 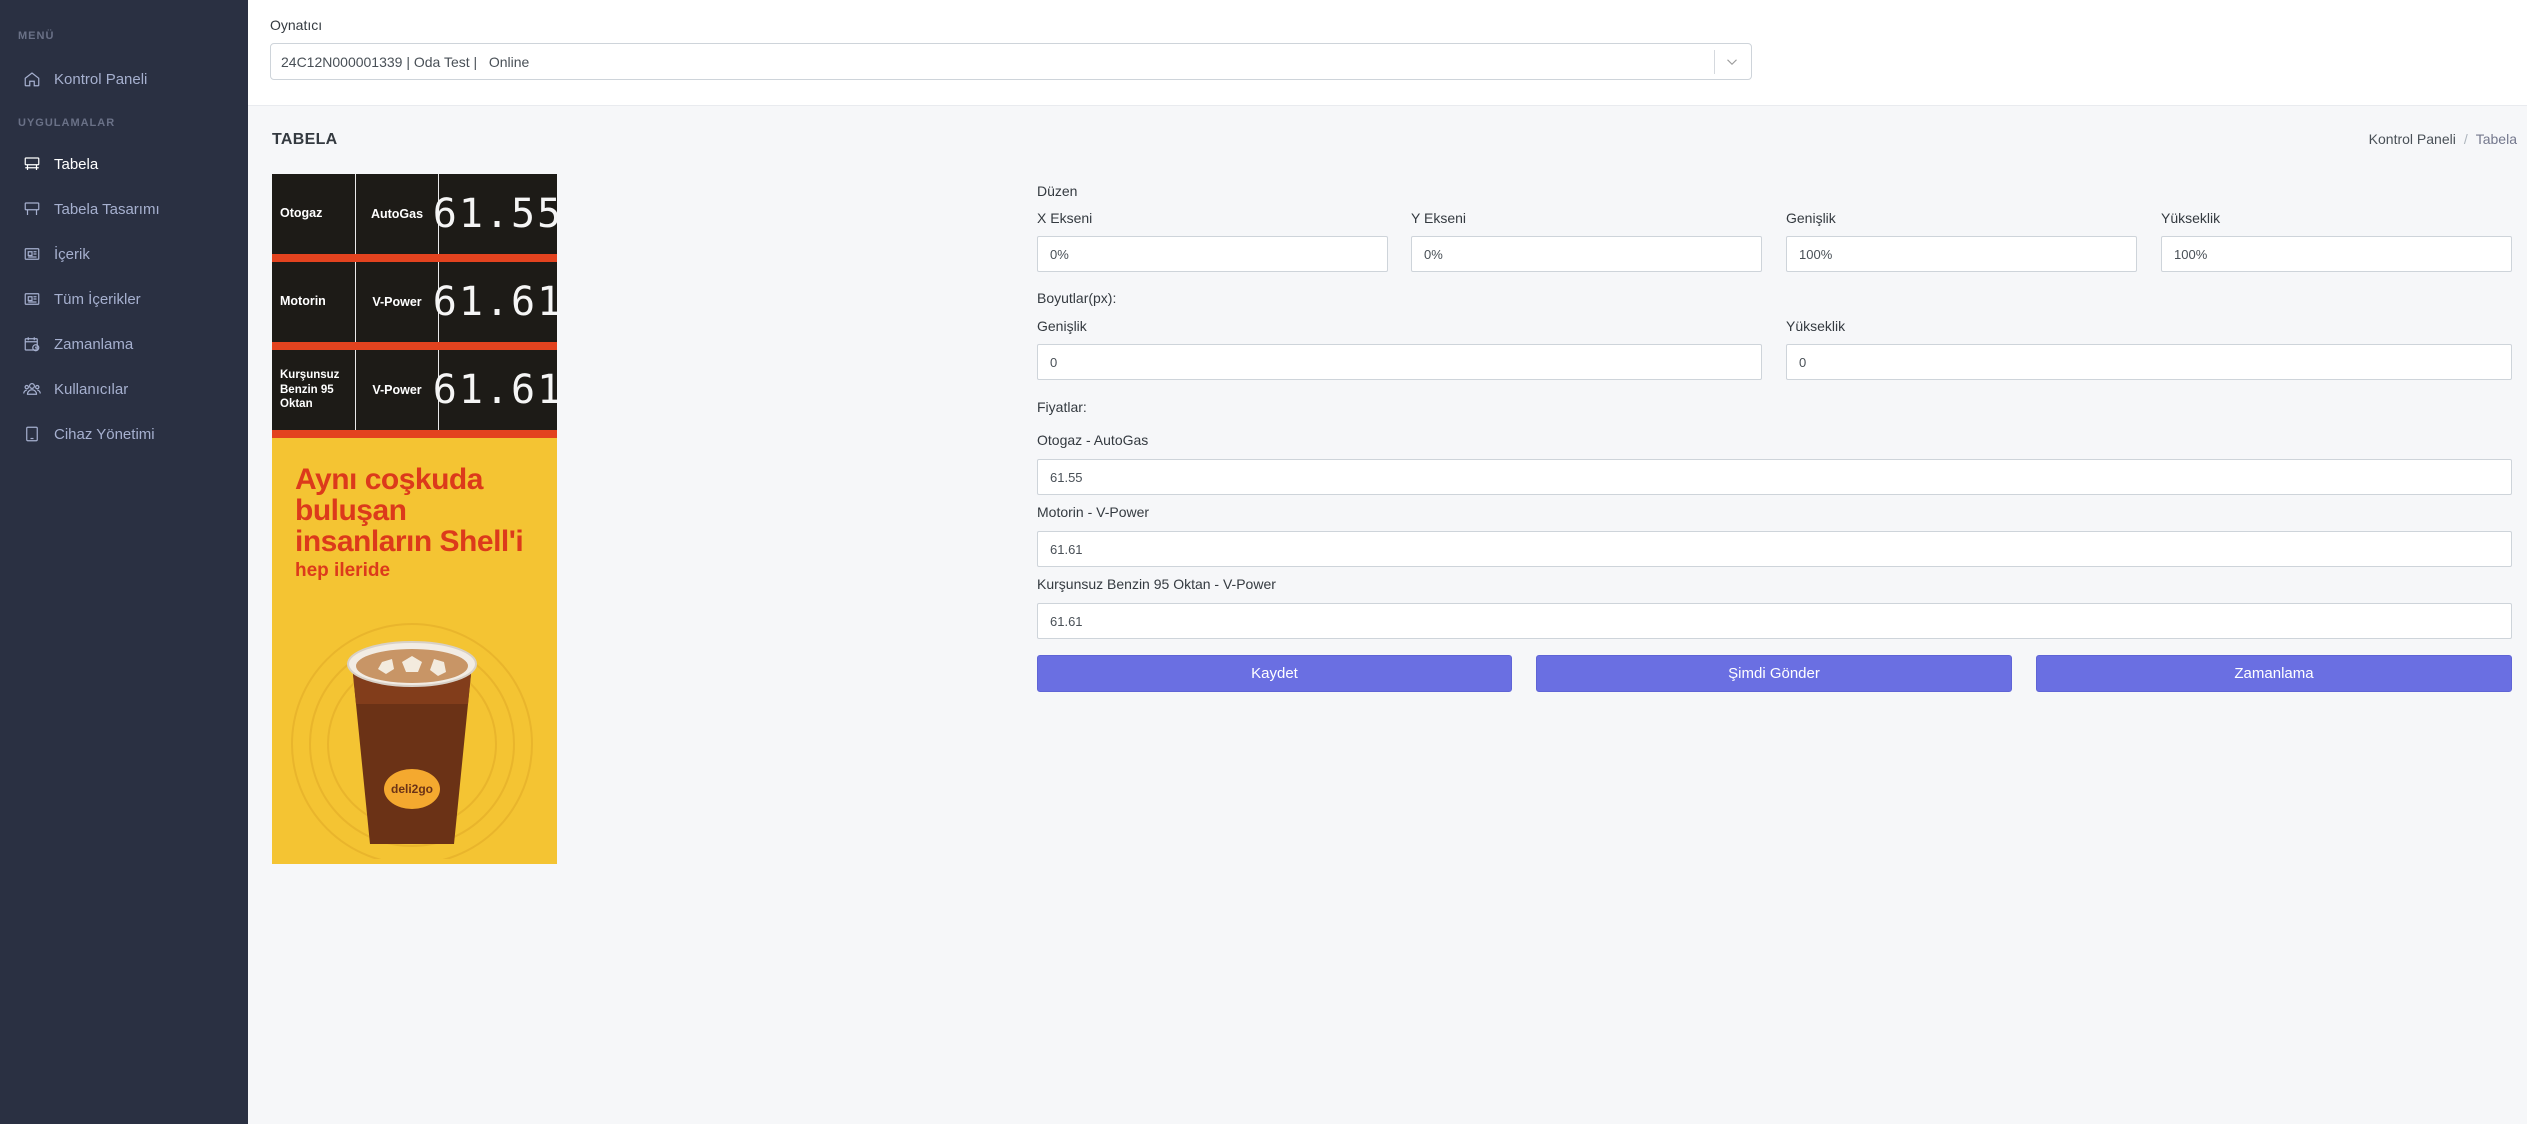 I want to click on price-otogaz-input: 61.55, so click(x=1774, y=477).